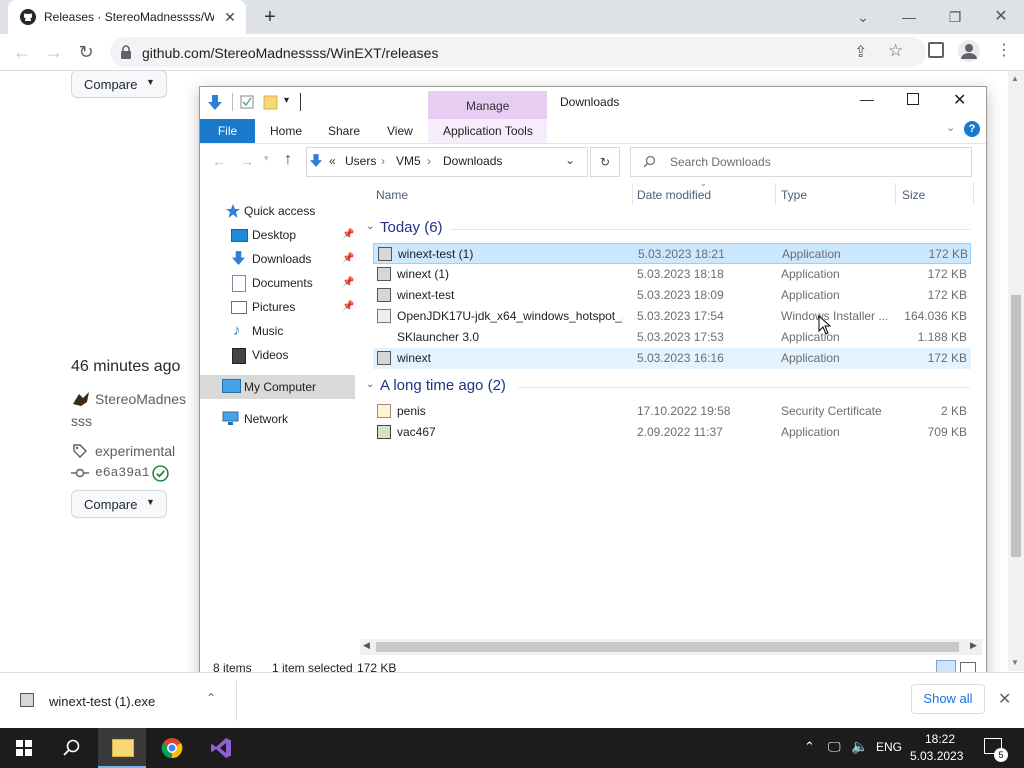 Image resolution: width=1024 pixels, height=768 pixels. Describe the element at coordinates (605, 162) in the screenshot. I see `refresh-icon: ↻` at that location.